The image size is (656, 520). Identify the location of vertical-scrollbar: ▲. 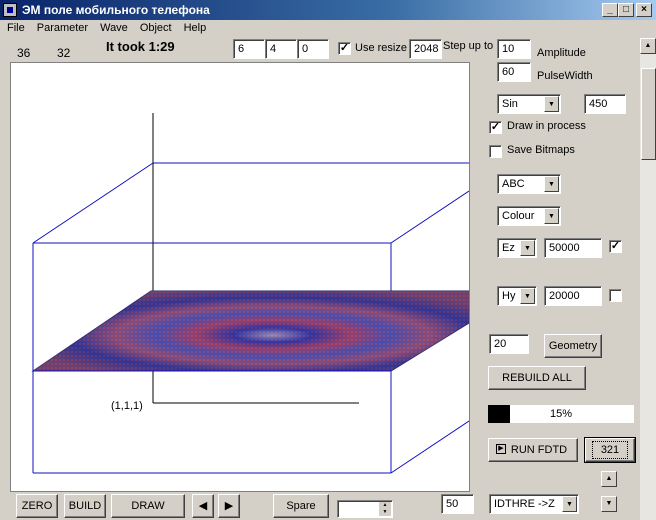
(648, 279).